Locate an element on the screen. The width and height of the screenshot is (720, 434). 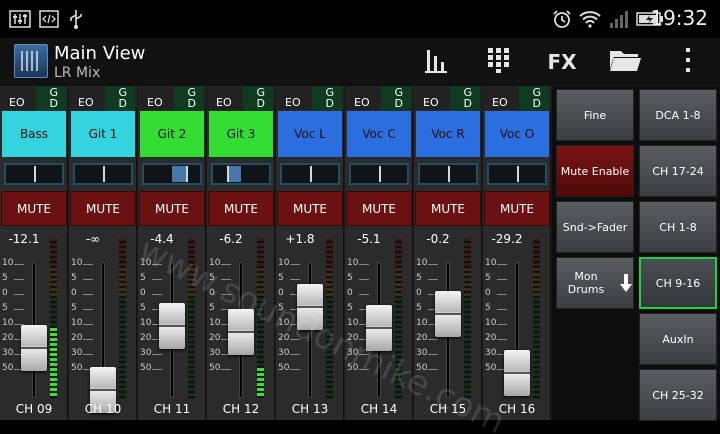
overflow-menu-button is located at coordinates (688, 62).